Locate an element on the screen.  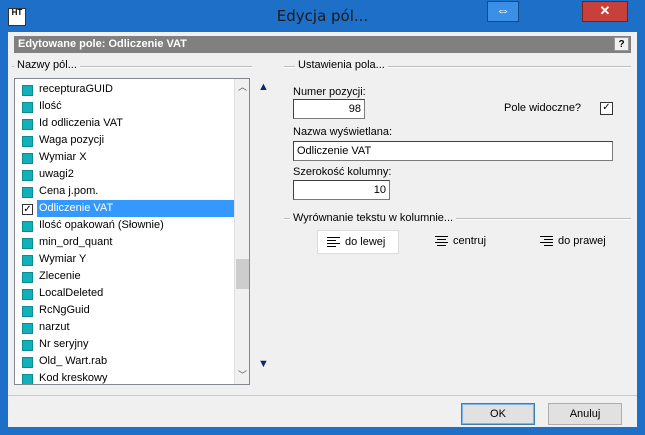
align-left-icon is located at coordinates (333, 242).